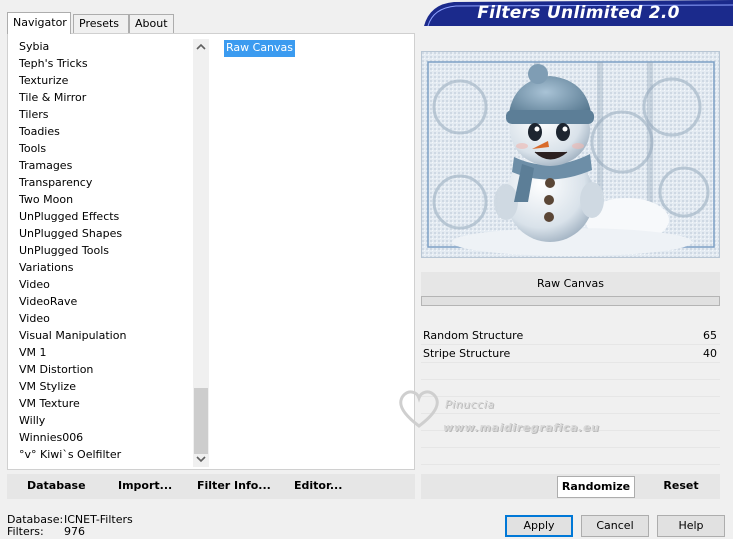 The height and width of the screenshot is (539, 733). What do you see at coordinates (100, 199) in the screenshot?
I see `category-item: Two Moon` at bounding box center [100, 199].